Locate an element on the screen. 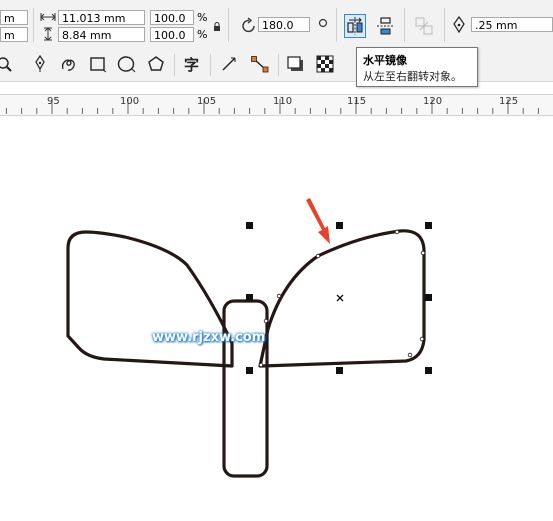 This screenshot has width=553, height=521. mirror-horizontal-icon is located at coordinates (355, 26).